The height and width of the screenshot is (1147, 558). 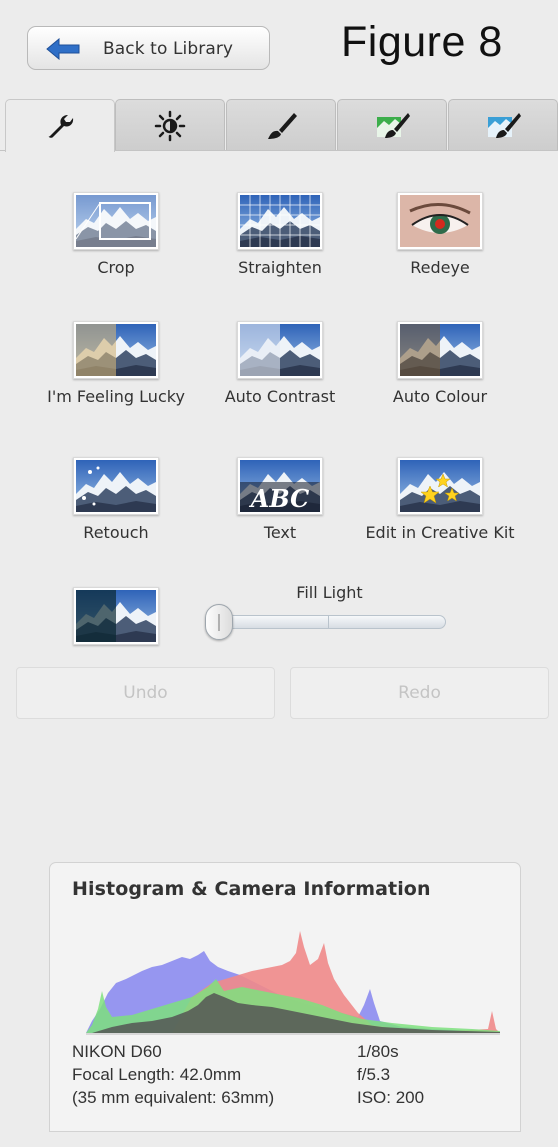 I want to click on redeye-tool: Redeye, so click(x=440, y=234).